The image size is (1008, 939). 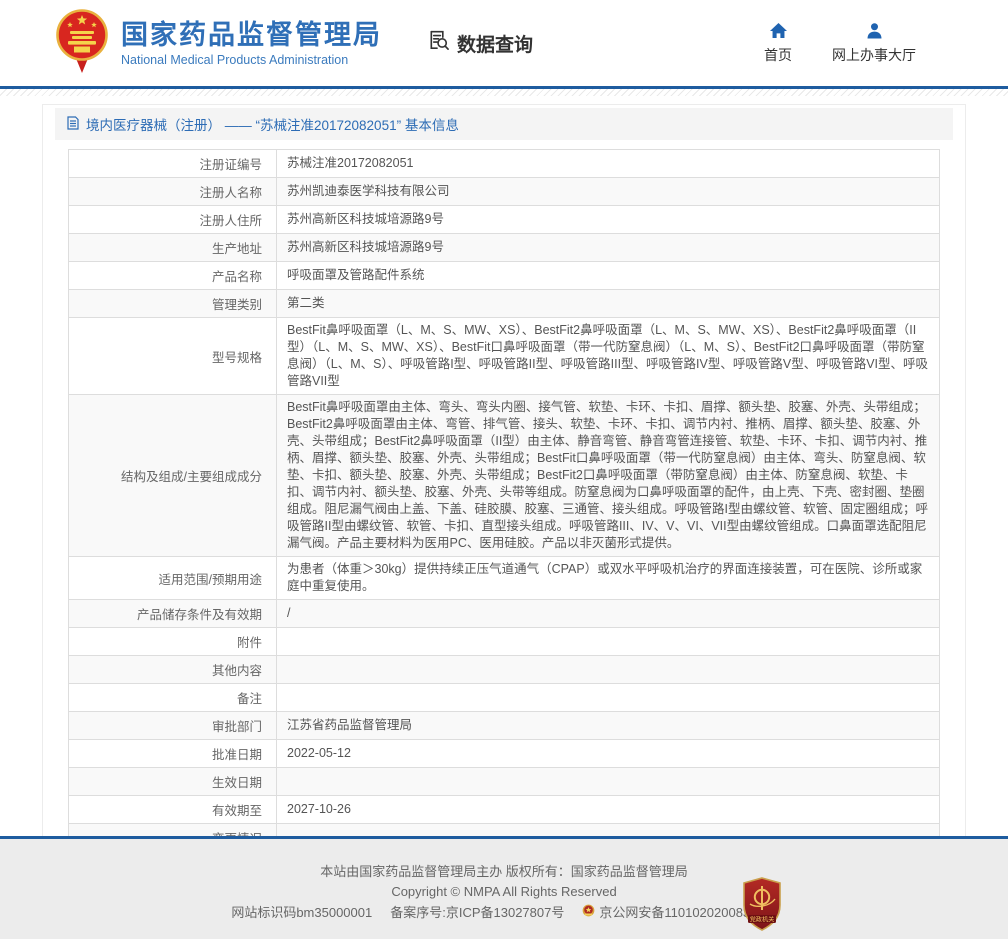 I want to click on data-query-module: 数据查询, so click(x=480, y=43).